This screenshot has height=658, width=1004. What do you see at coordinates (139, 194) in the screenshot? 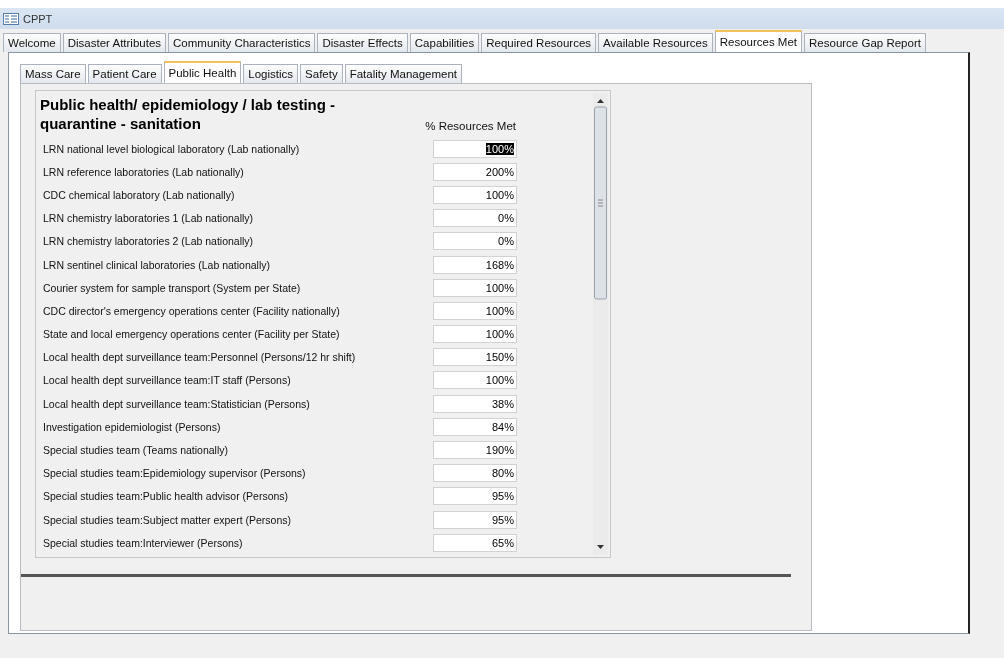
I see `resource-label: CDC chemical laboratory (Lab nationally)` at bounding box center [139, 194].